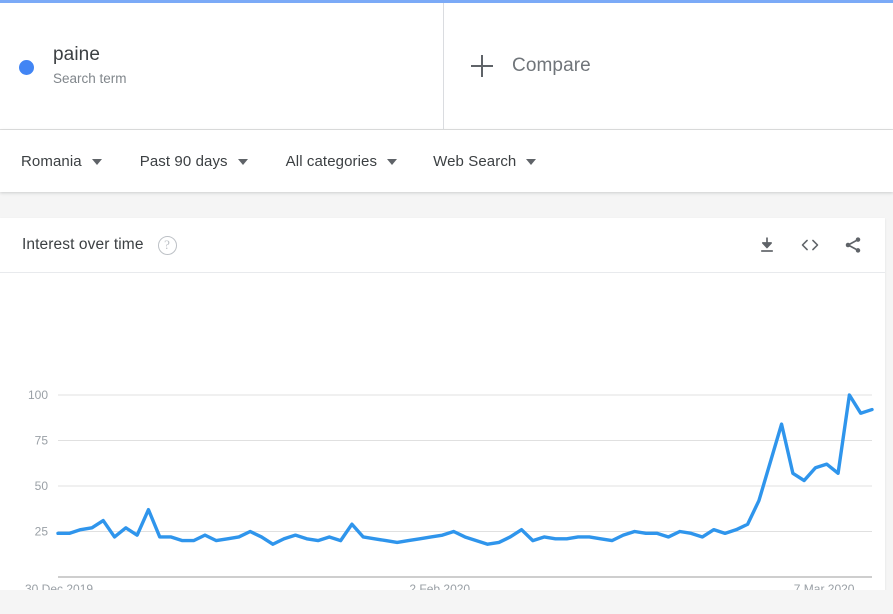 The height and width of the screenshot is (614, 893). I want to click on y-axis-tick: 100, so click(38, 395).